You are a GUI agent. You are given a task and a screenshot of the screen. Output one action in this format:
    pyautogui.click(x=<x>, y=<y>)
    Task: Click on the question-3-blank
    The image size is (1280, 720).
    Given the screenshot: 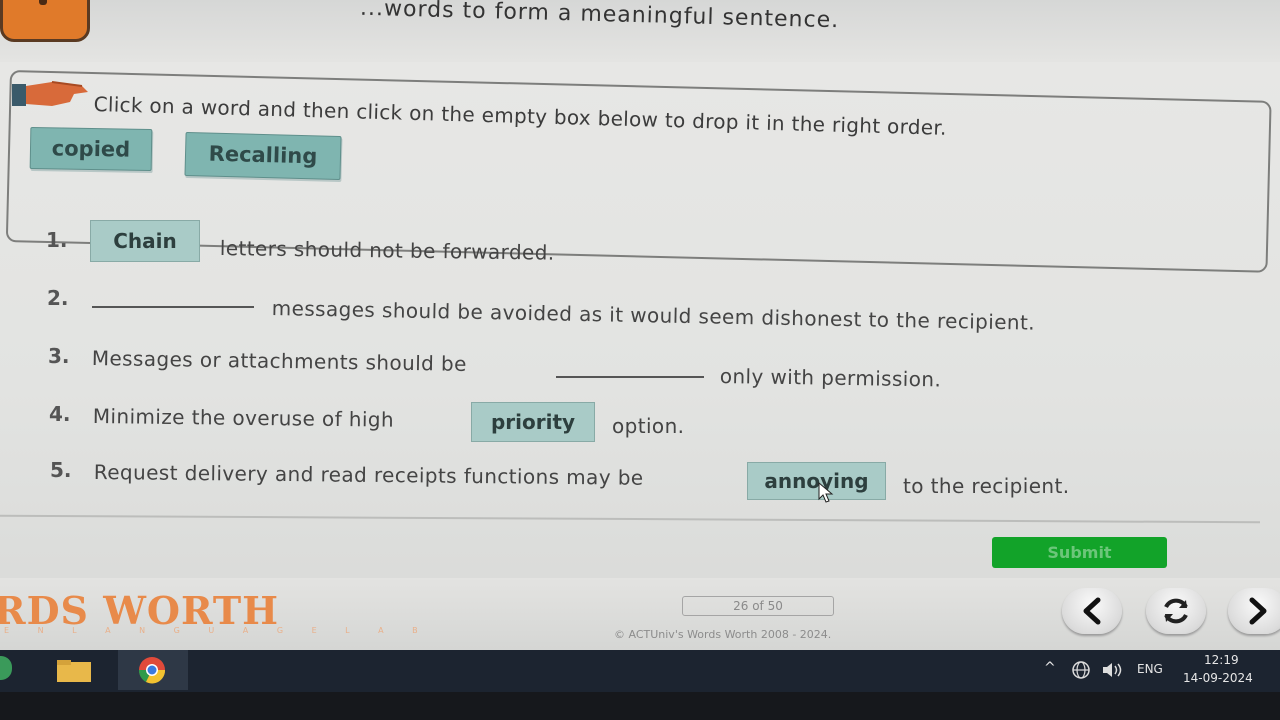 What is the action you would take?
    pyautogui.click(x=630, y=377)
    